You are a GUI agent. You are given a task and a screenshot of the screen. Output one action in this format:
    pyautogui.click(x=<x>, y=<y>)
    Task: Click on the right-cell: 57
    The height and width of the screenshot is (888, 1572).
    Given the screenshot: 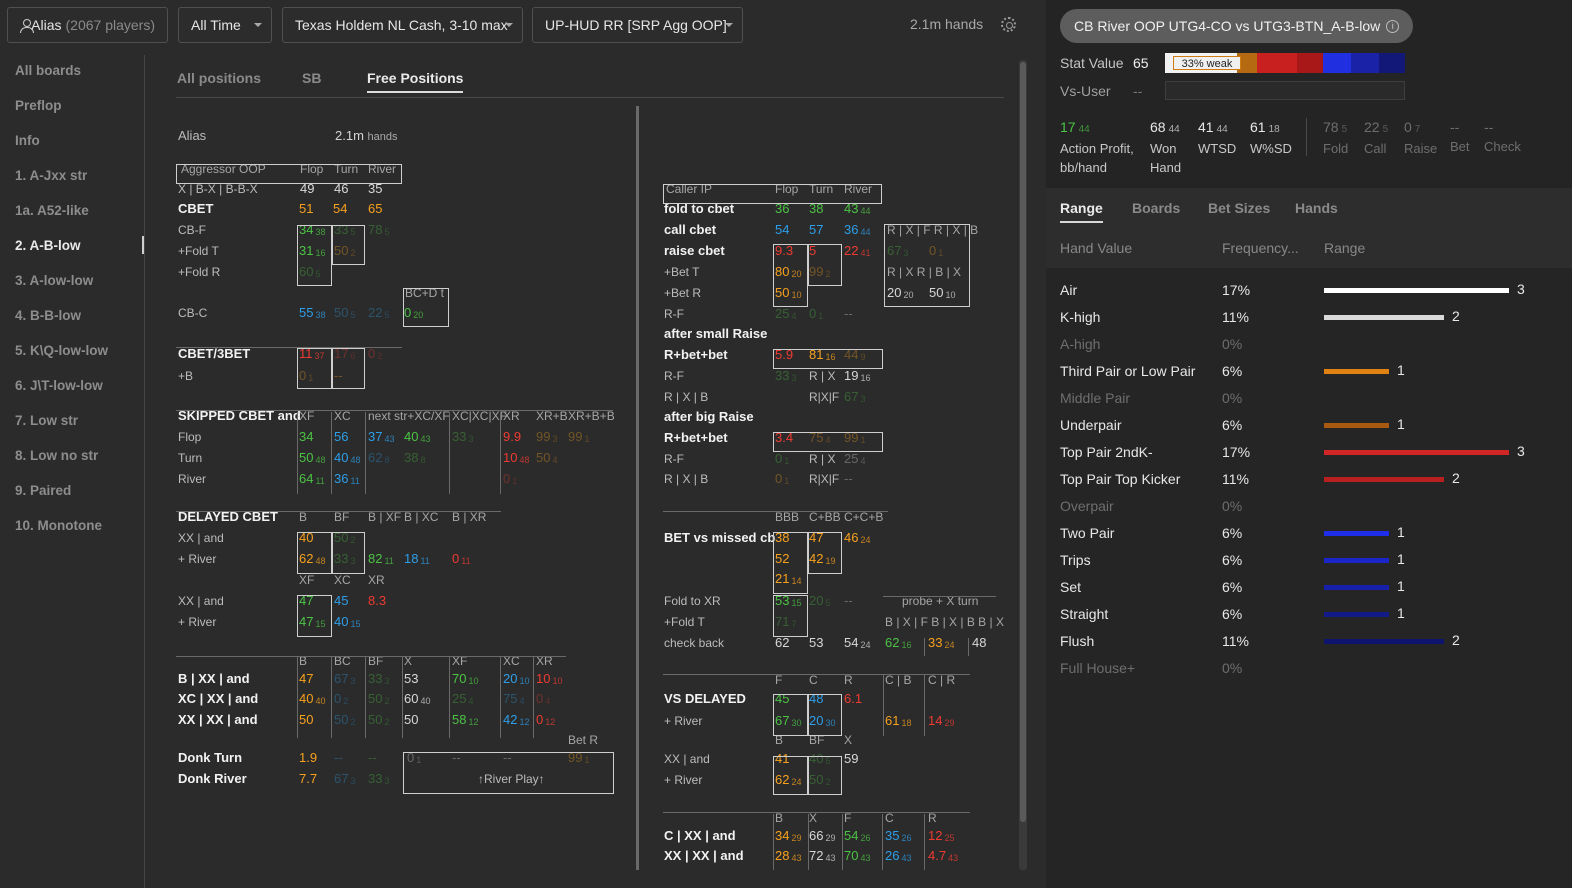 What is the action you would take?
    pyautogui.click(x=816, y=230)
    